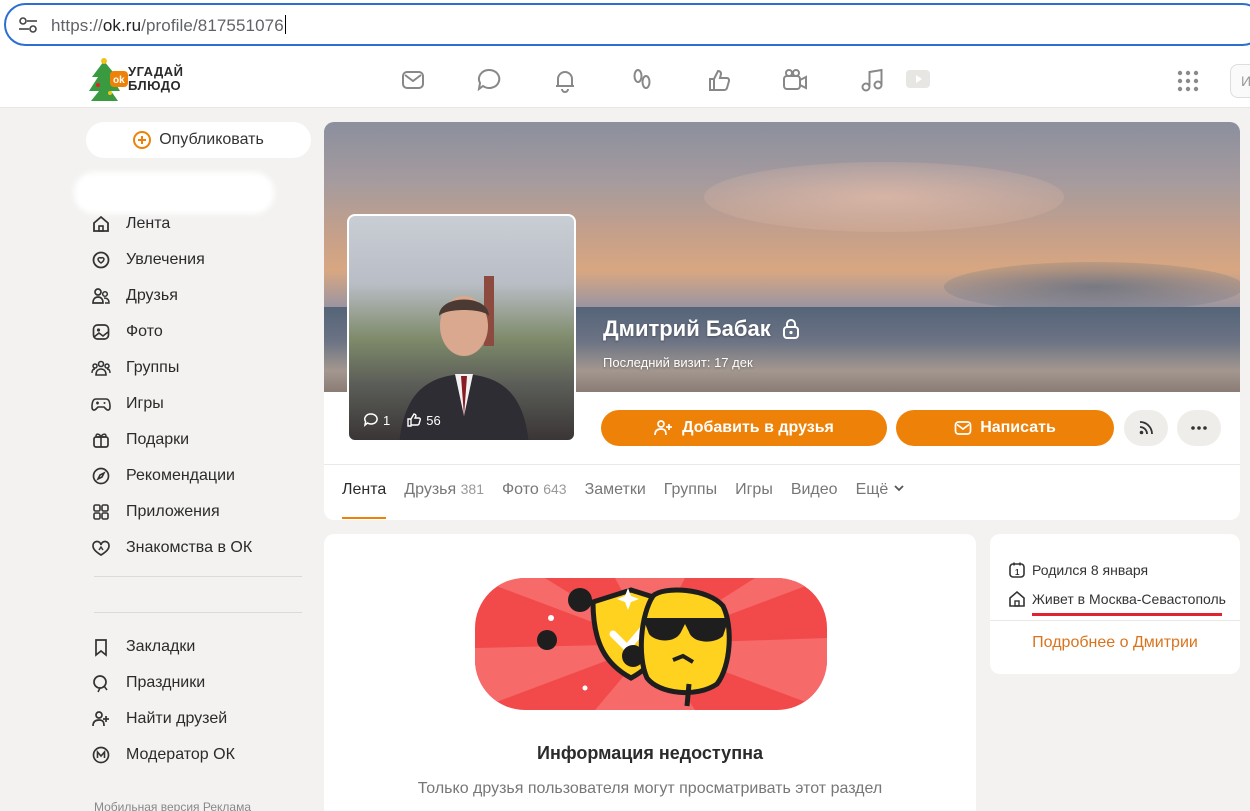 The height and width of the screenshot is (811, 1250). Describe the element at coordinates (153, 367) in the screenshot. I see `sidebar-item-label: Группы` at that location.